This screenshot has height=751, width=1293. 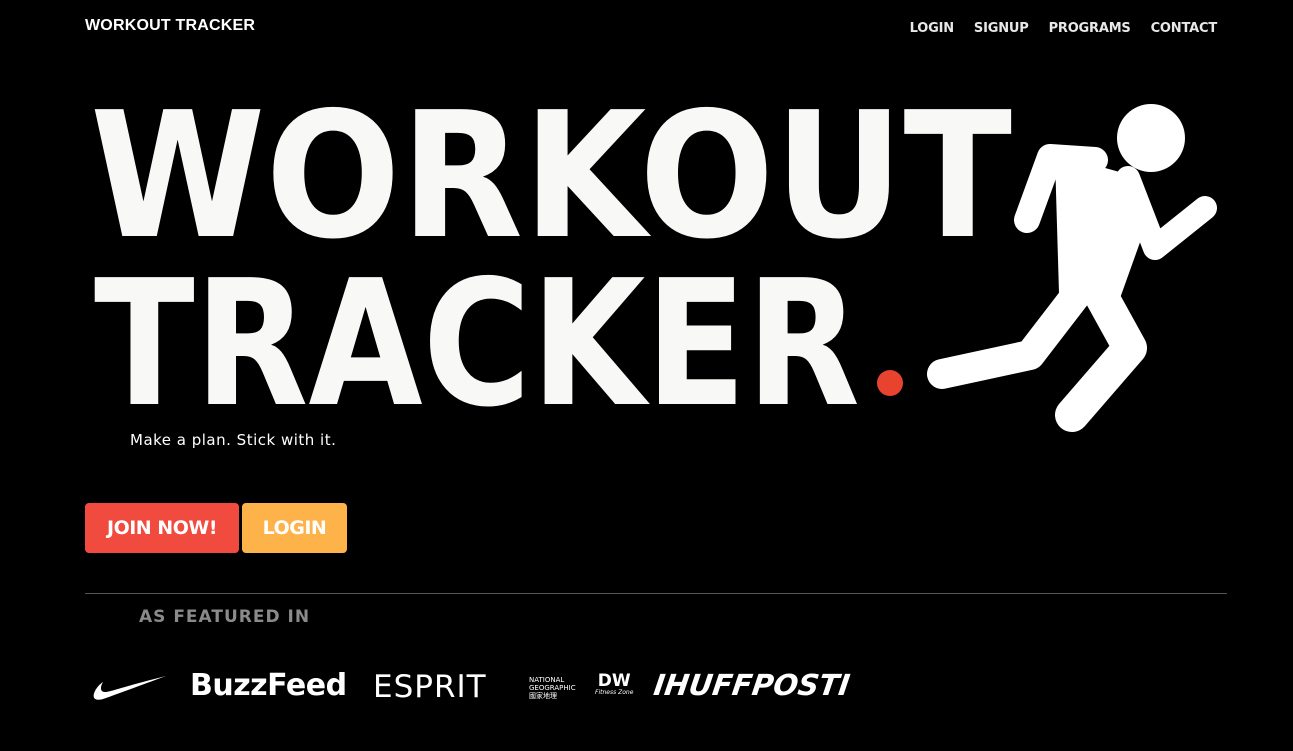 What do you see at coordinates (614, 692) in the screenshot?
I see `dw-logo-subtext: Fitness Zone` at bounding box center [614, 692].